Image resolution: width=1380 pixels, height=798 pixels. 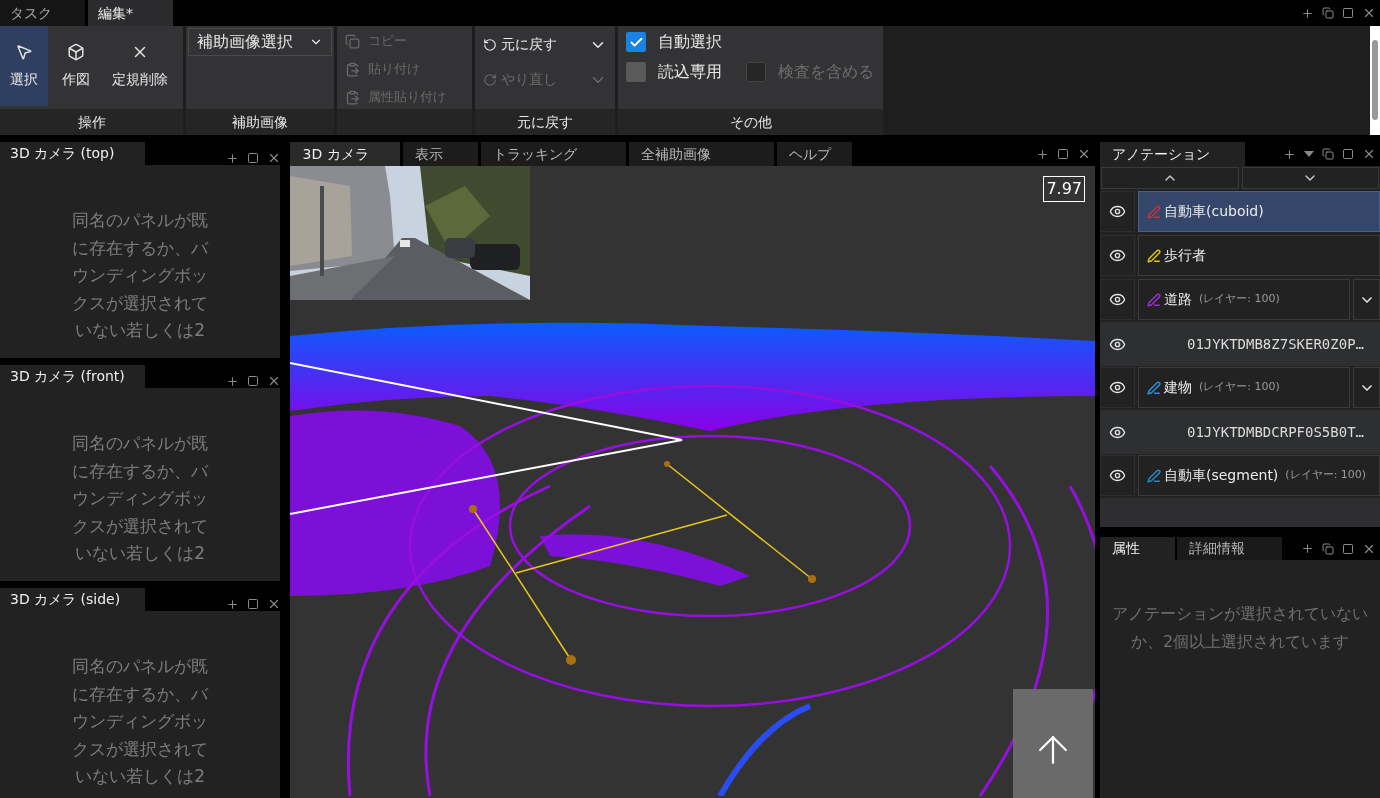 I want to click on tool-button: 作図, so click(x=76, y=66).